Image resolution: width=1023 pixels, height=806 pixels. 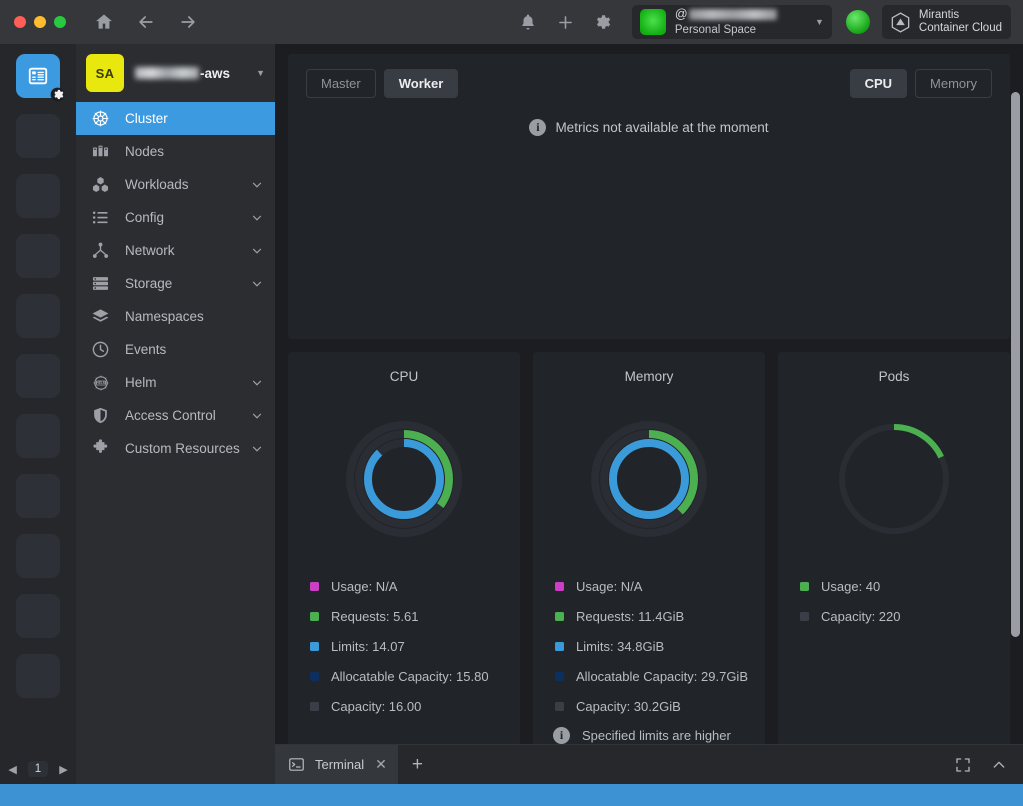 What do you see at coordinates (175, 151) in the screenshot?
I see `sidebar-item-nodes: Nodes` at bounding box center [175, 151].